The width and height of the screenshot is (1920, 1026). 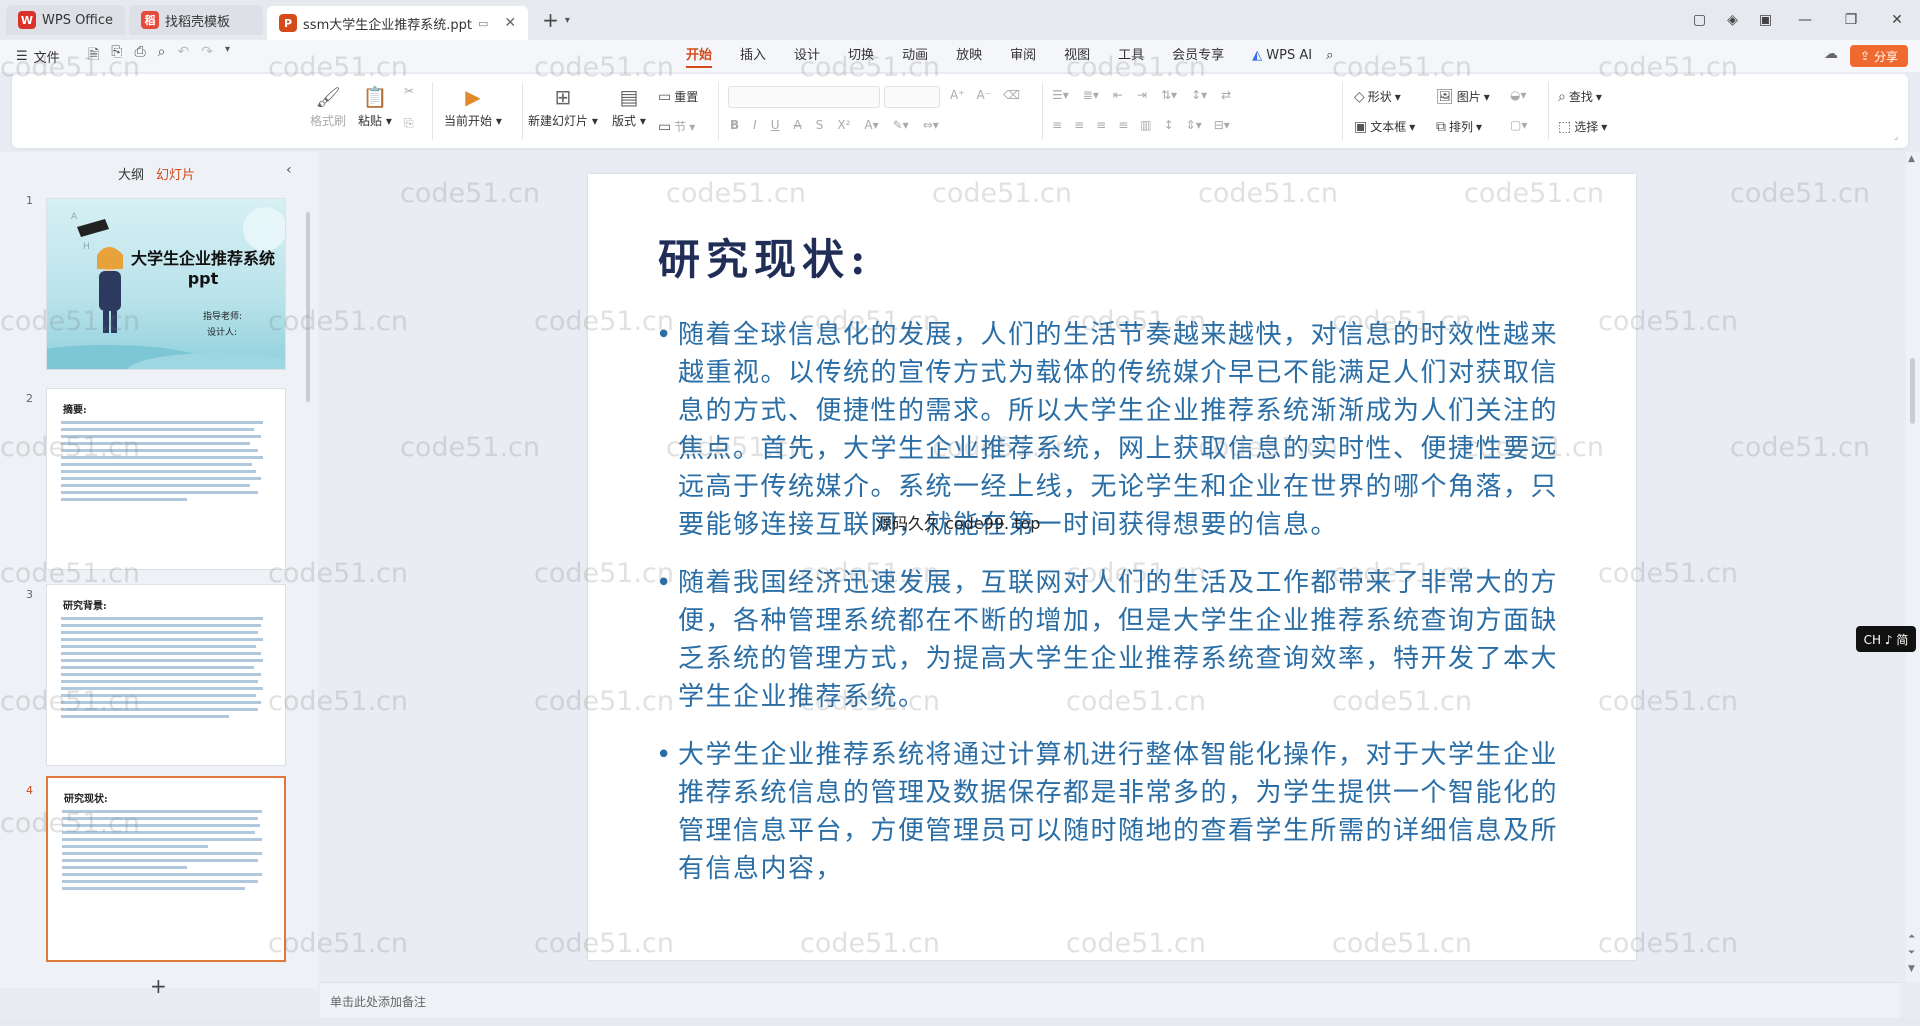 I want to click on highlight-icon: ✎▾, so click(x=901, y=125).